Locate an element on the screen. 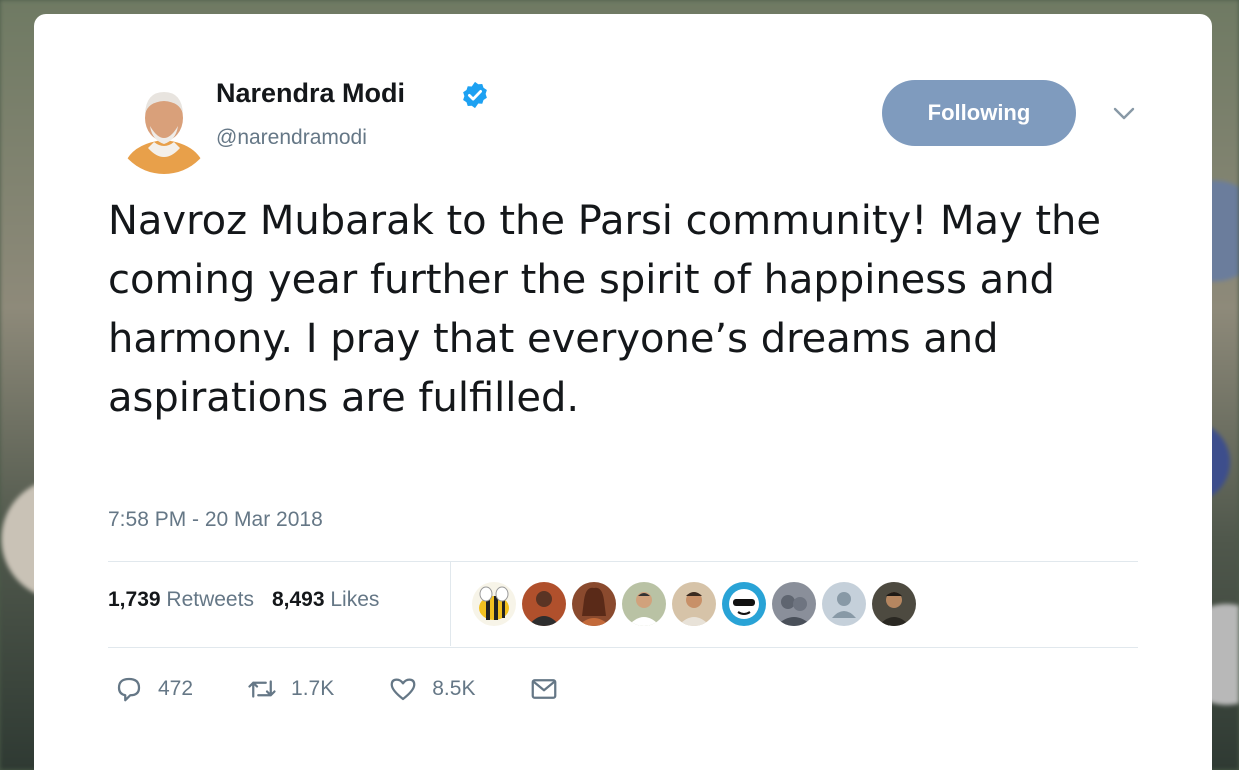  likes-stat: 8,493 Likes is located at coordinates (325, 600).